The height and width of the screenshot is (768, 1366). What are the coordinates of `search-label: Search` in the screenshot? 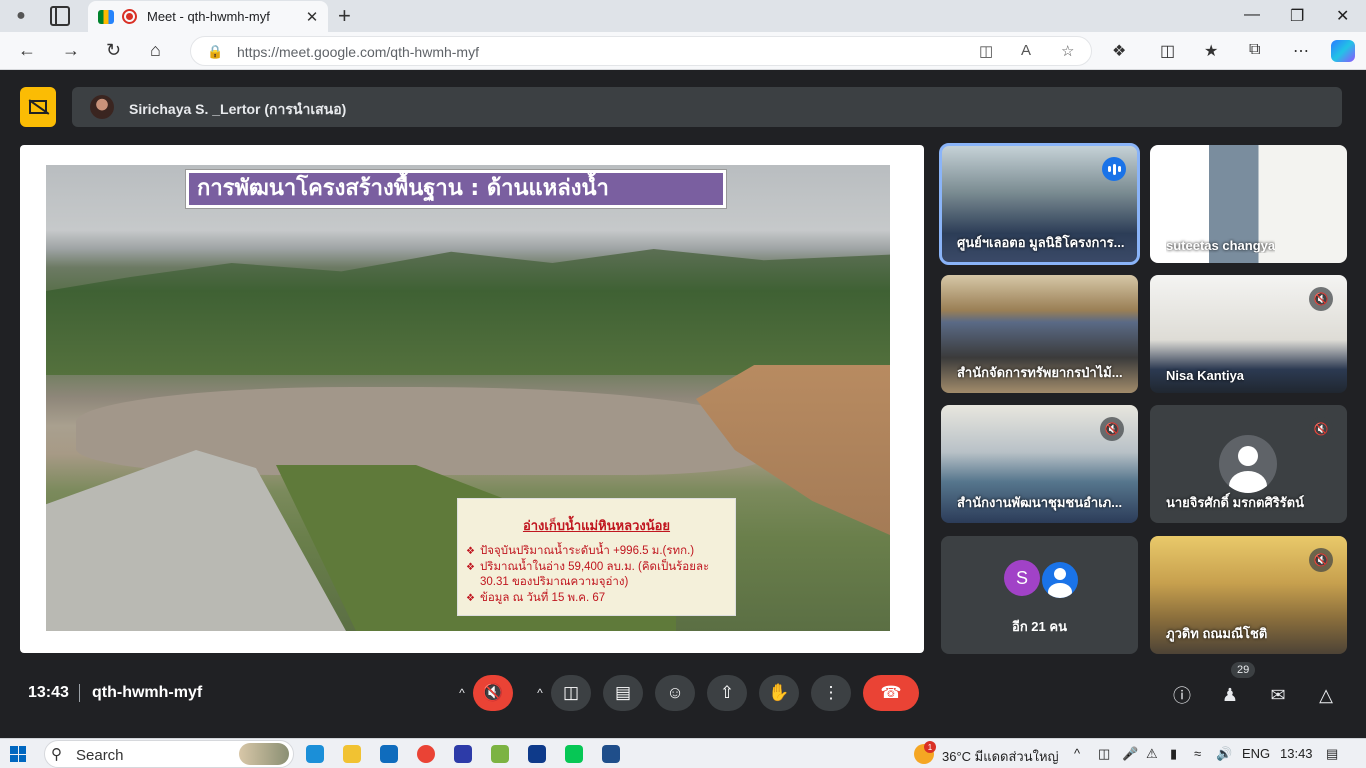 It's located at (100, 755).